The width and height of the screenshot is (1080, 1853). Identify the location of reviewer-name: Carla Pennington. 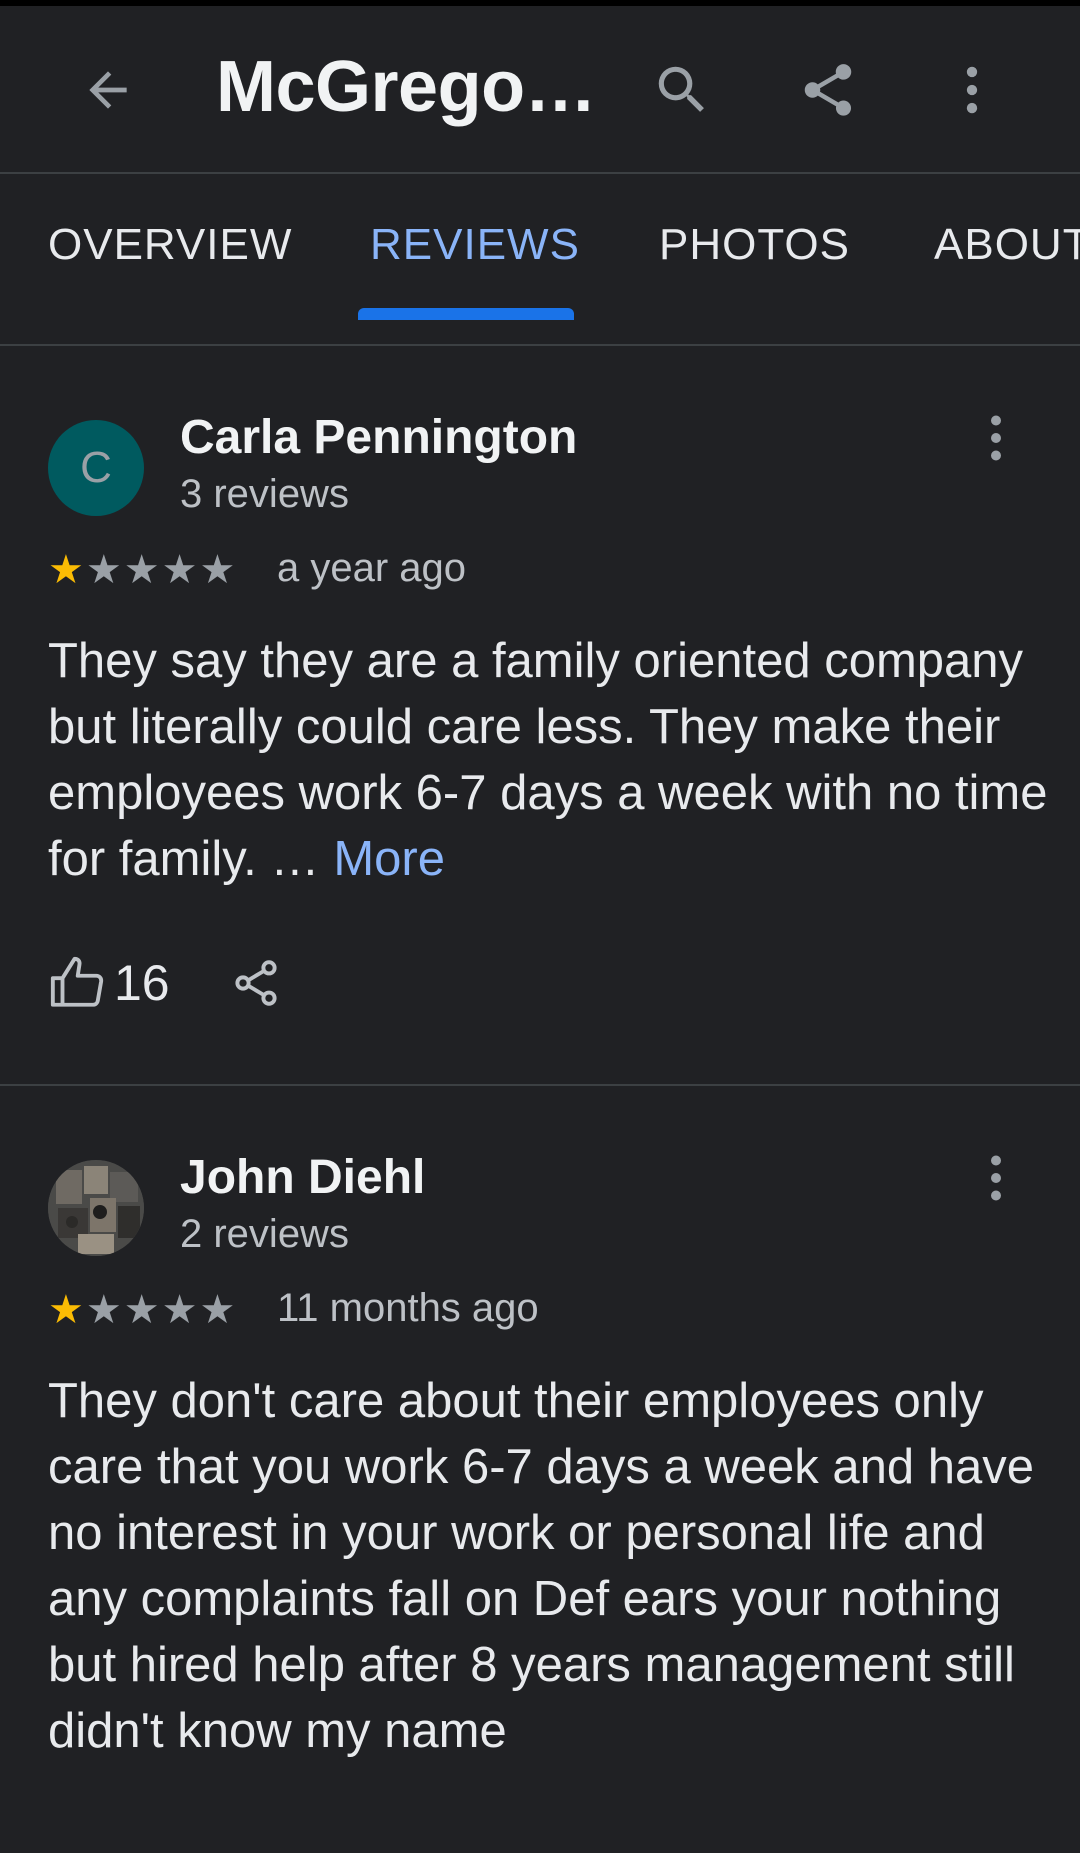
(378, 437).